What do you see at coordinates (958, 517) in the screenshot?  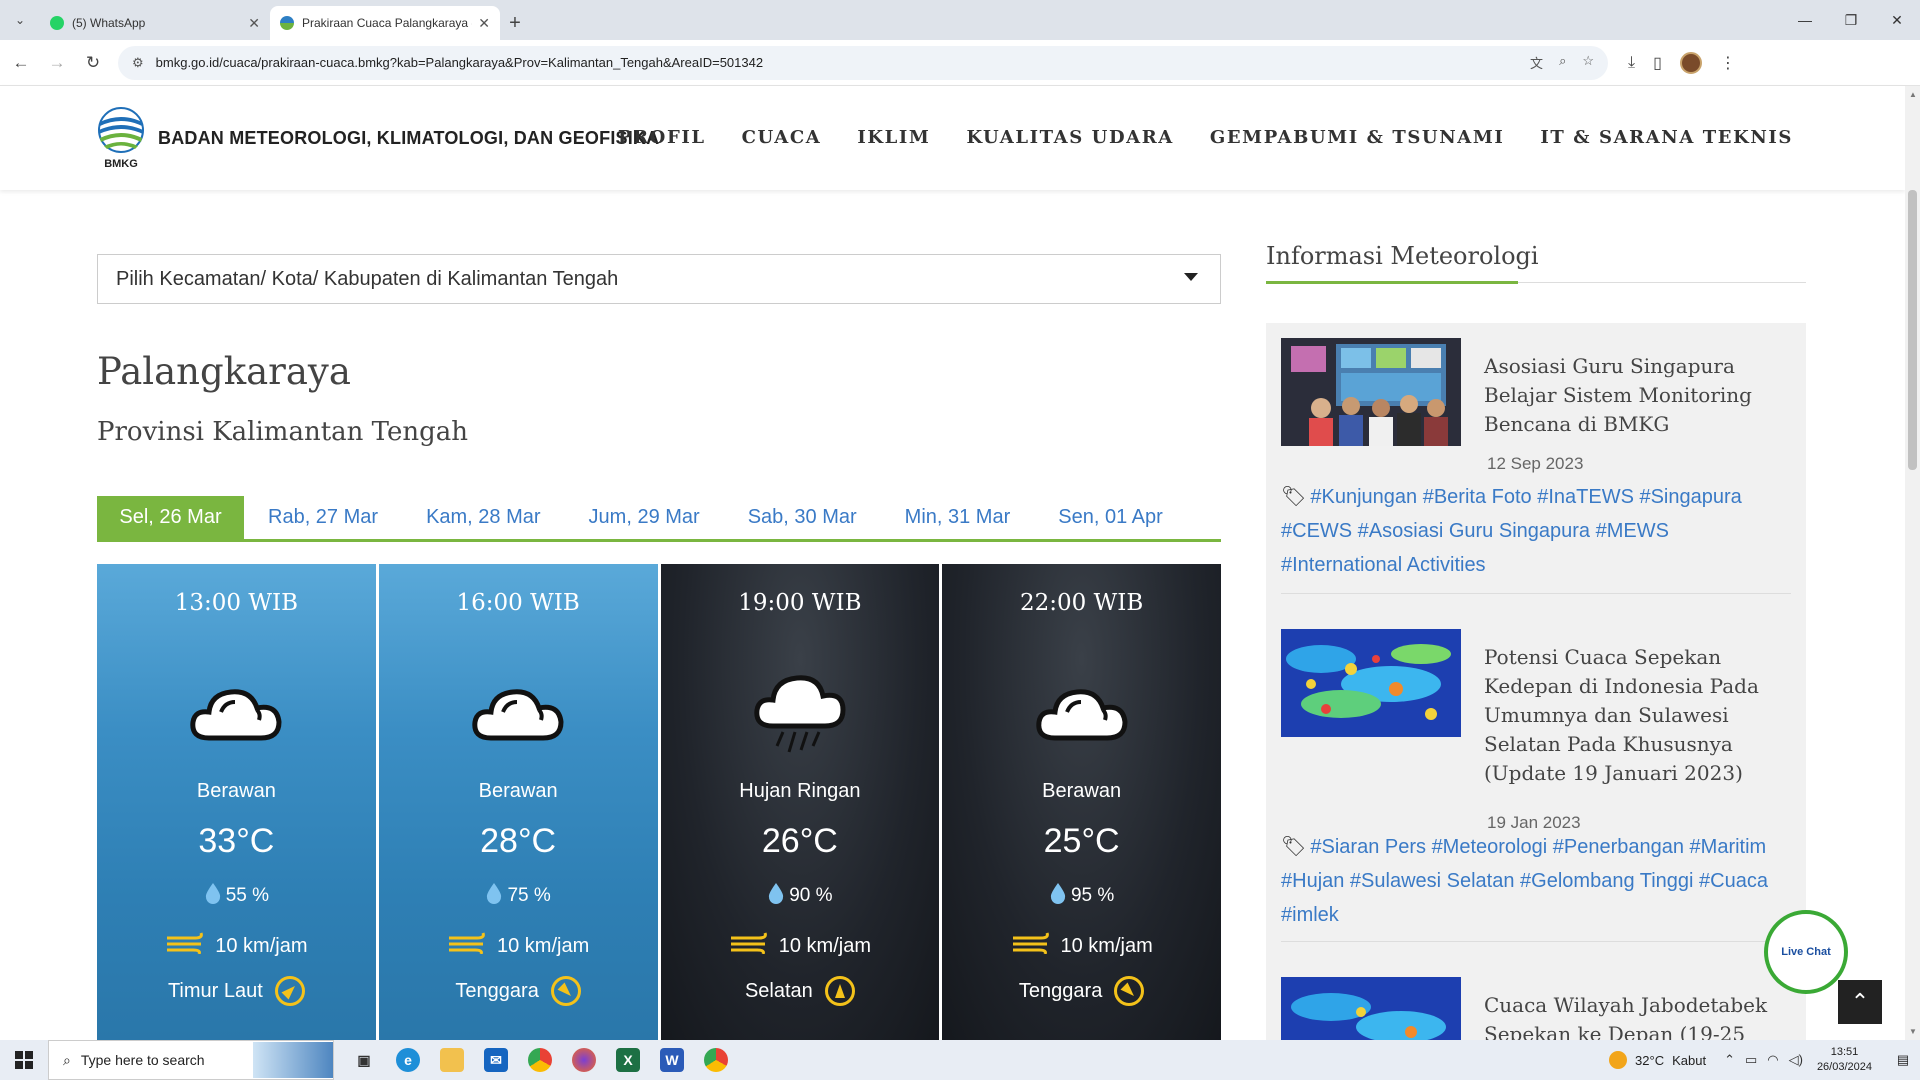 I see `day-tab: Min, 31 Mar` at bounding box center [958, 517].